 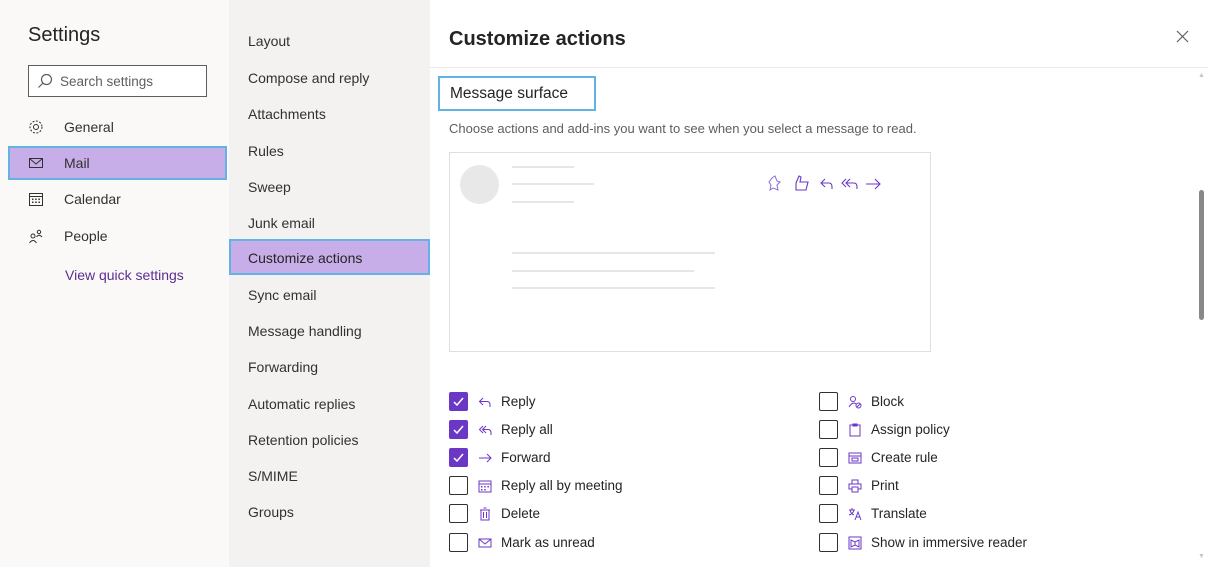 I want to click on option-forward: Forward, so click(x=500, y=457).